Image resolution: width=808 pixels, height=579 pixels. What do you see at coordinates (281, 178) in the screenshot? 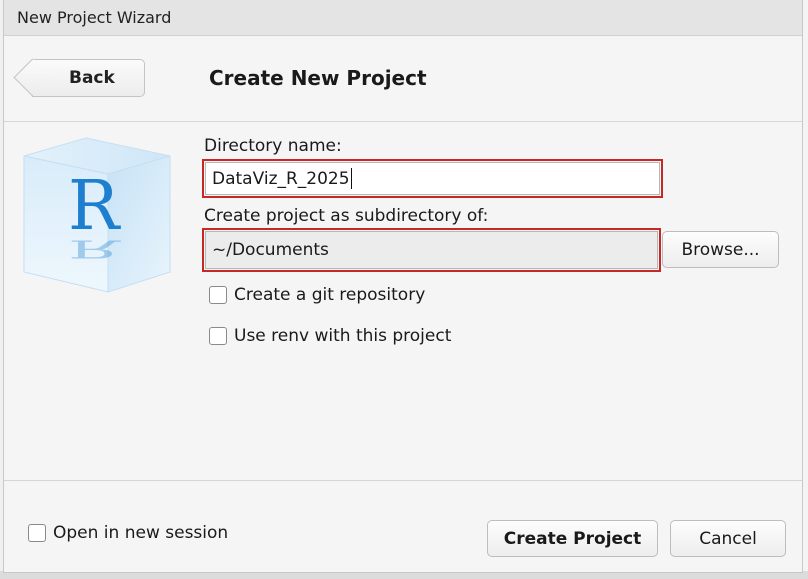
I see `directory-name-value: DataViz_R_2025` at bounding box center [281, 178].